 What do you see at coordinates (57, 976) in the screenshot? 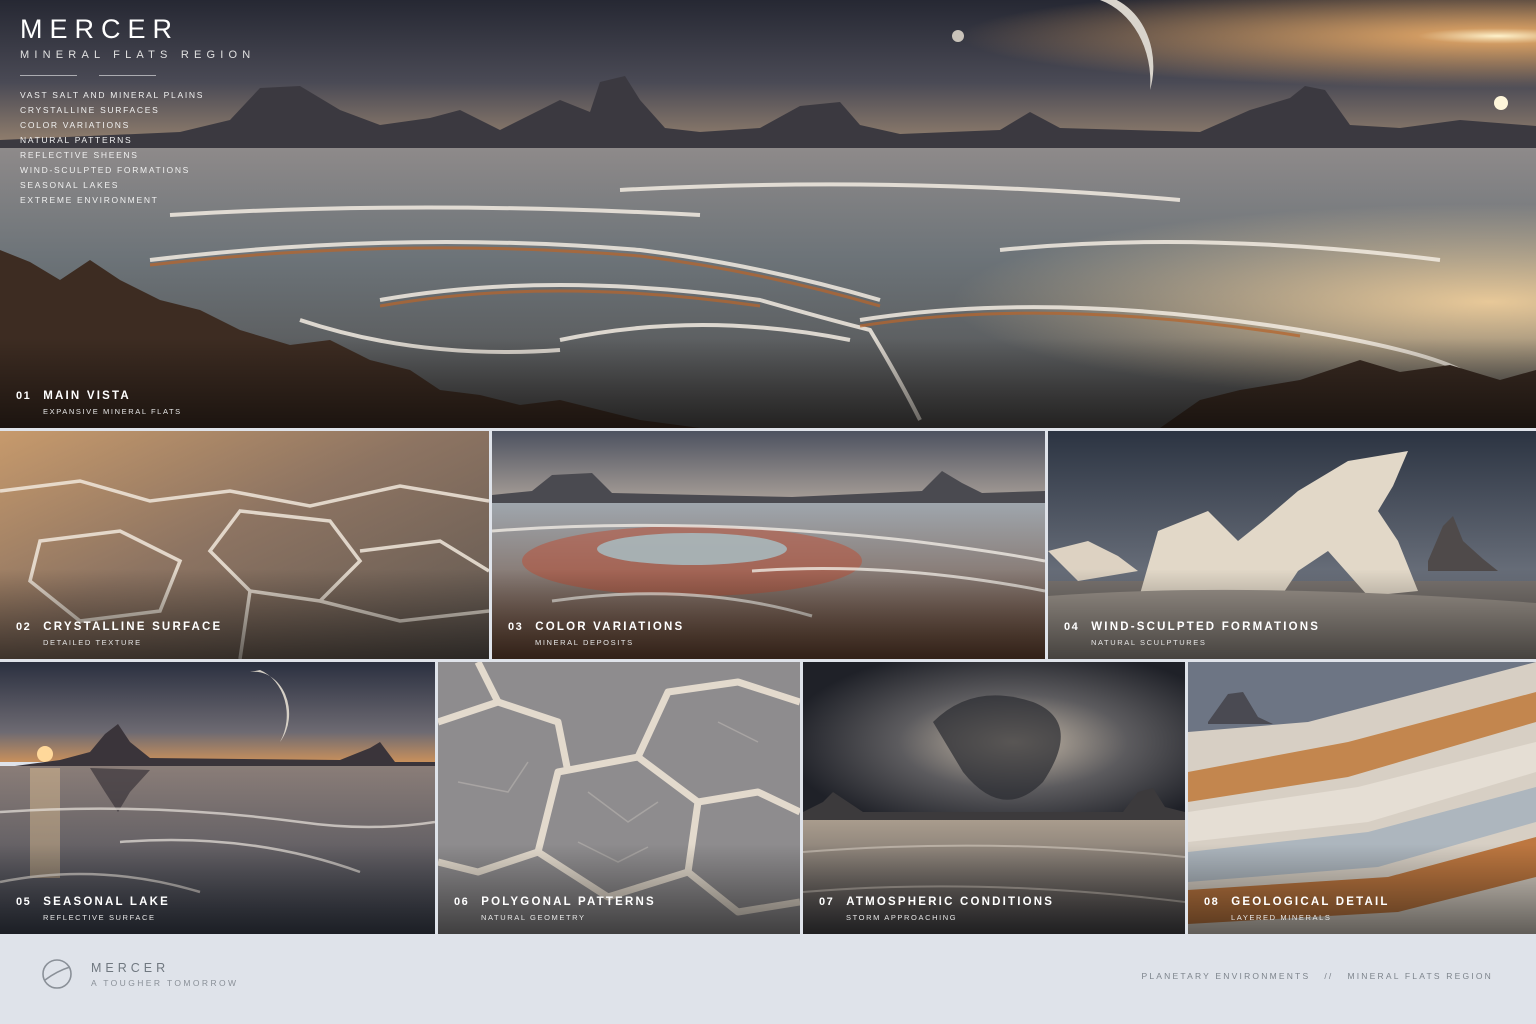
I see `planet-ring-icon` at bounding box center [57, 976].